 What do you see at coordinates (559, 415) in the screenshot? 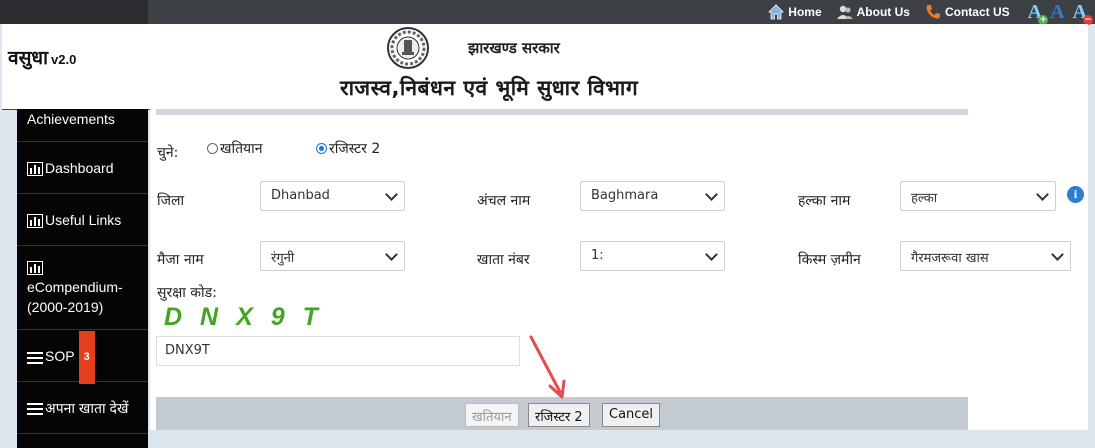
I see `register2-button: रजिस्टर 2` at bounding box center [559, 415].